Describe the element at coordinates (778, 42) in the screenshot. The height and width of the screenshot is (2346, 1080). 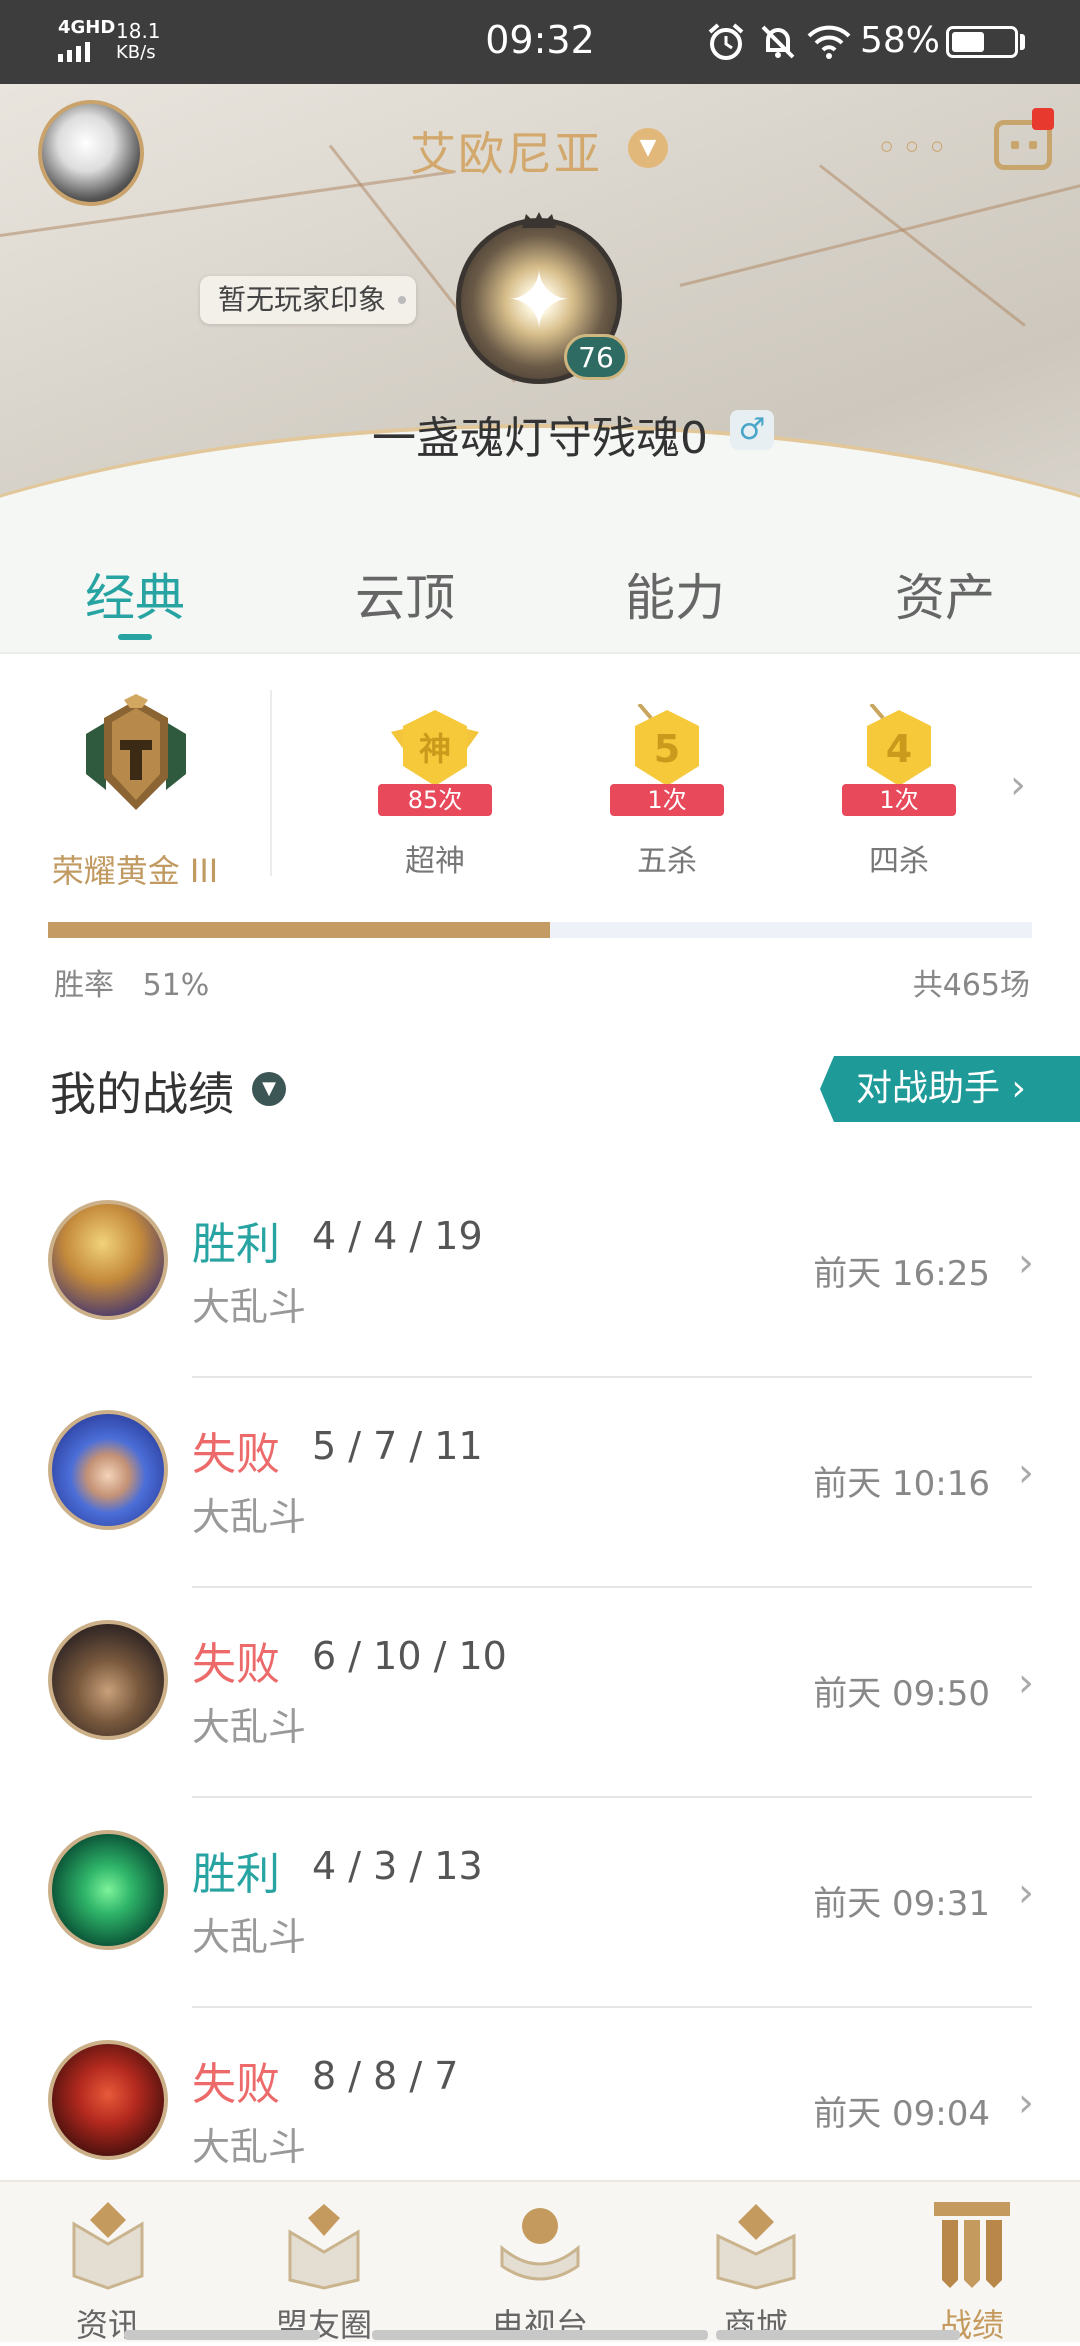
I see `bell-muted-icon` at that location.